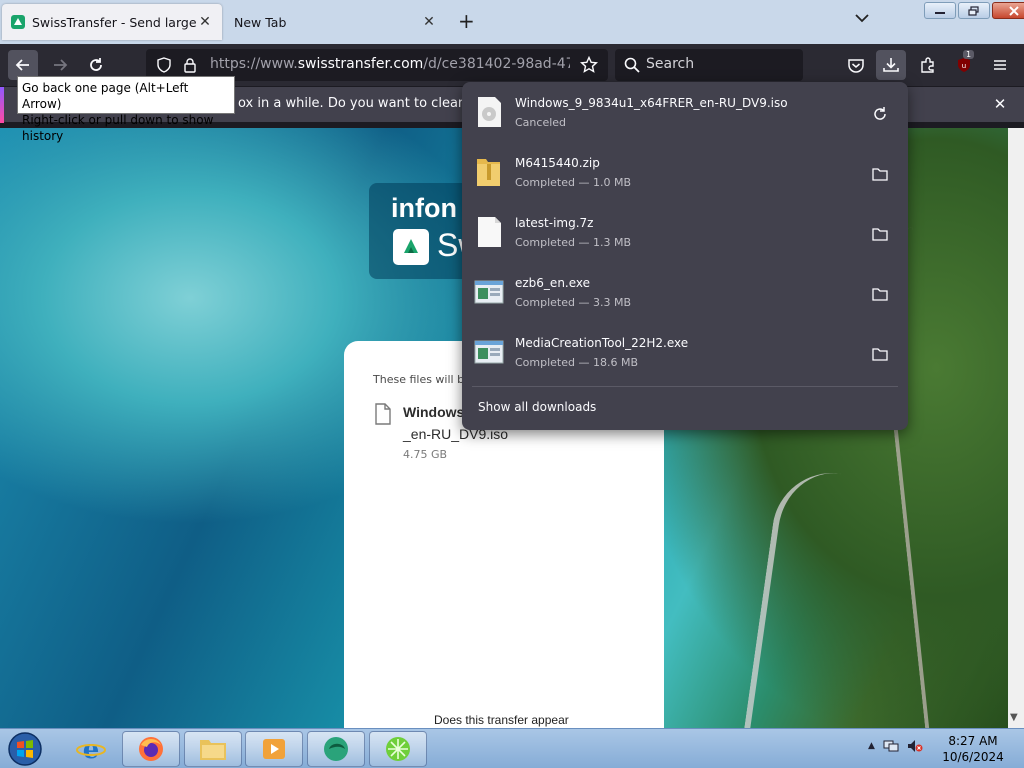  I want to click on search-icon, so click(632, 65).